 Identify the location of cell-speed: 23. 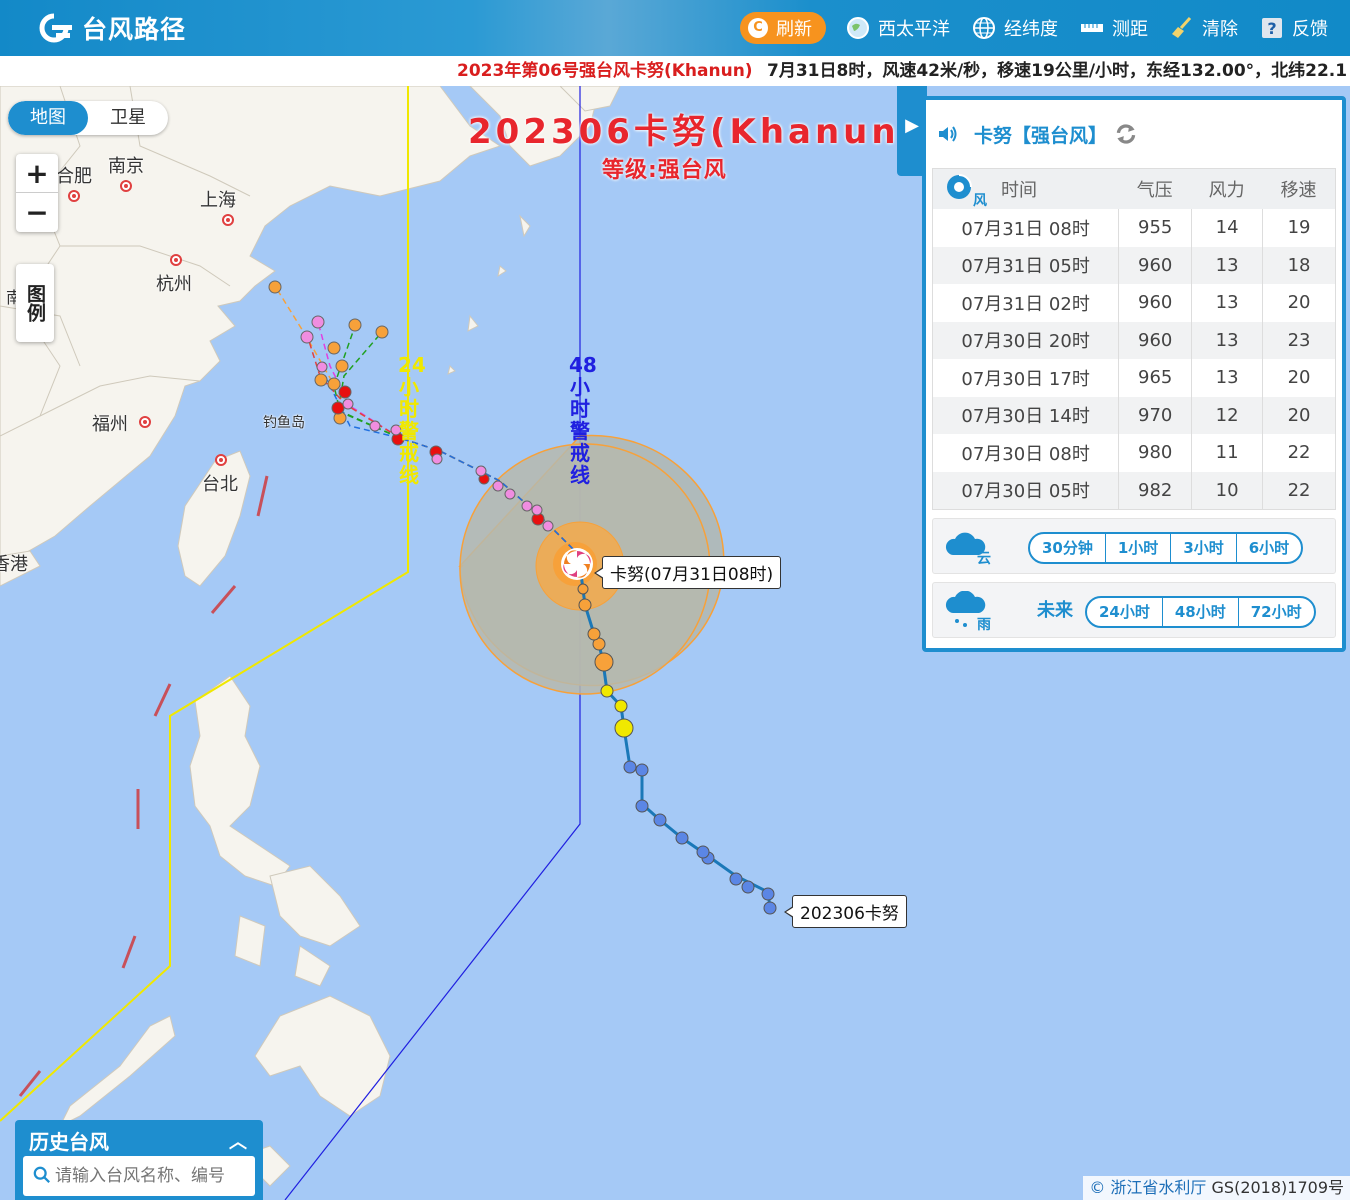
(1298, 340).